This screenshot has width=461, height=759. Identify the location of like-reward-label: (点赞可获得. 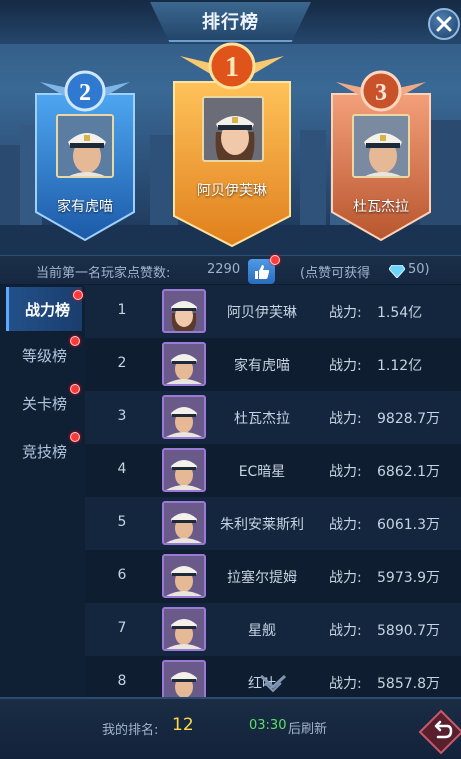
(335, 273).